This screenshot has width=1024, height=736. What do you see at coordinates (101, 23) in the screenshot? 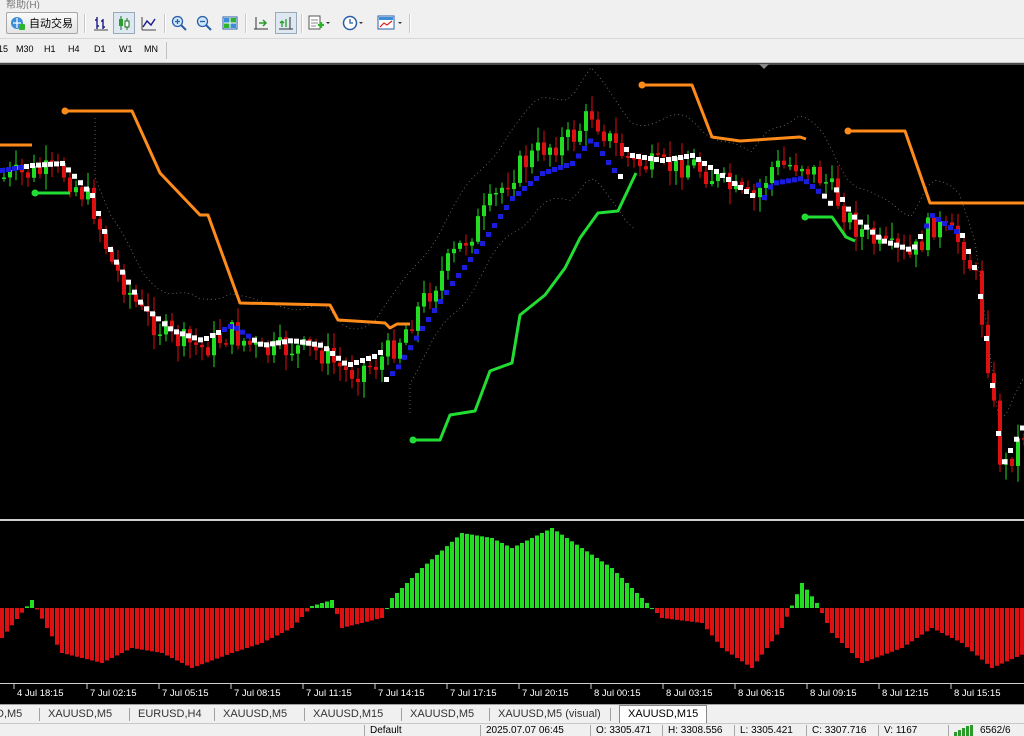
I see `bar-chart-button` at bounding box center [101, 23].